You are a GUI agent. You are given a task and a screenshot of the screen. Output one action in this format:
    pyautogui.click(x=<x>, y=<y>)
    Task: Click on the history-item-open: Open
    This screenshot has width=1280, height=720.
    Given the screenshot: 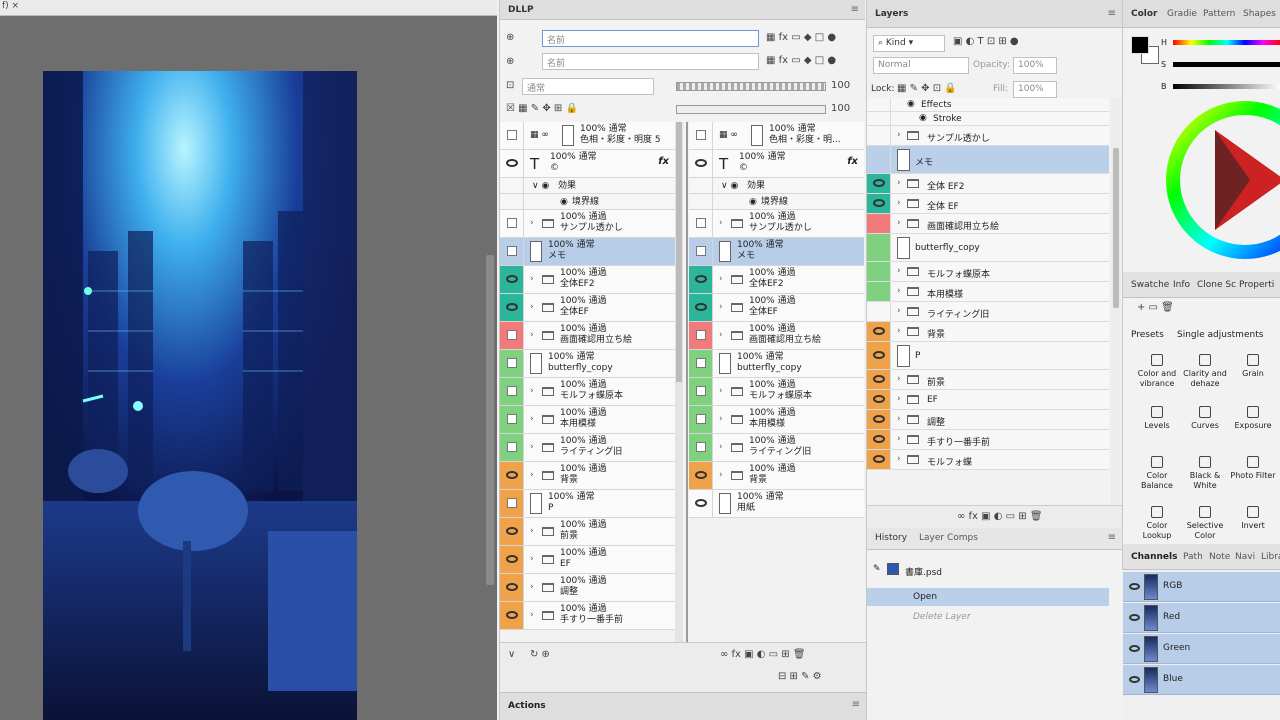 What is the action you would take?
    pyautogui.click(x=988, y=597)
    